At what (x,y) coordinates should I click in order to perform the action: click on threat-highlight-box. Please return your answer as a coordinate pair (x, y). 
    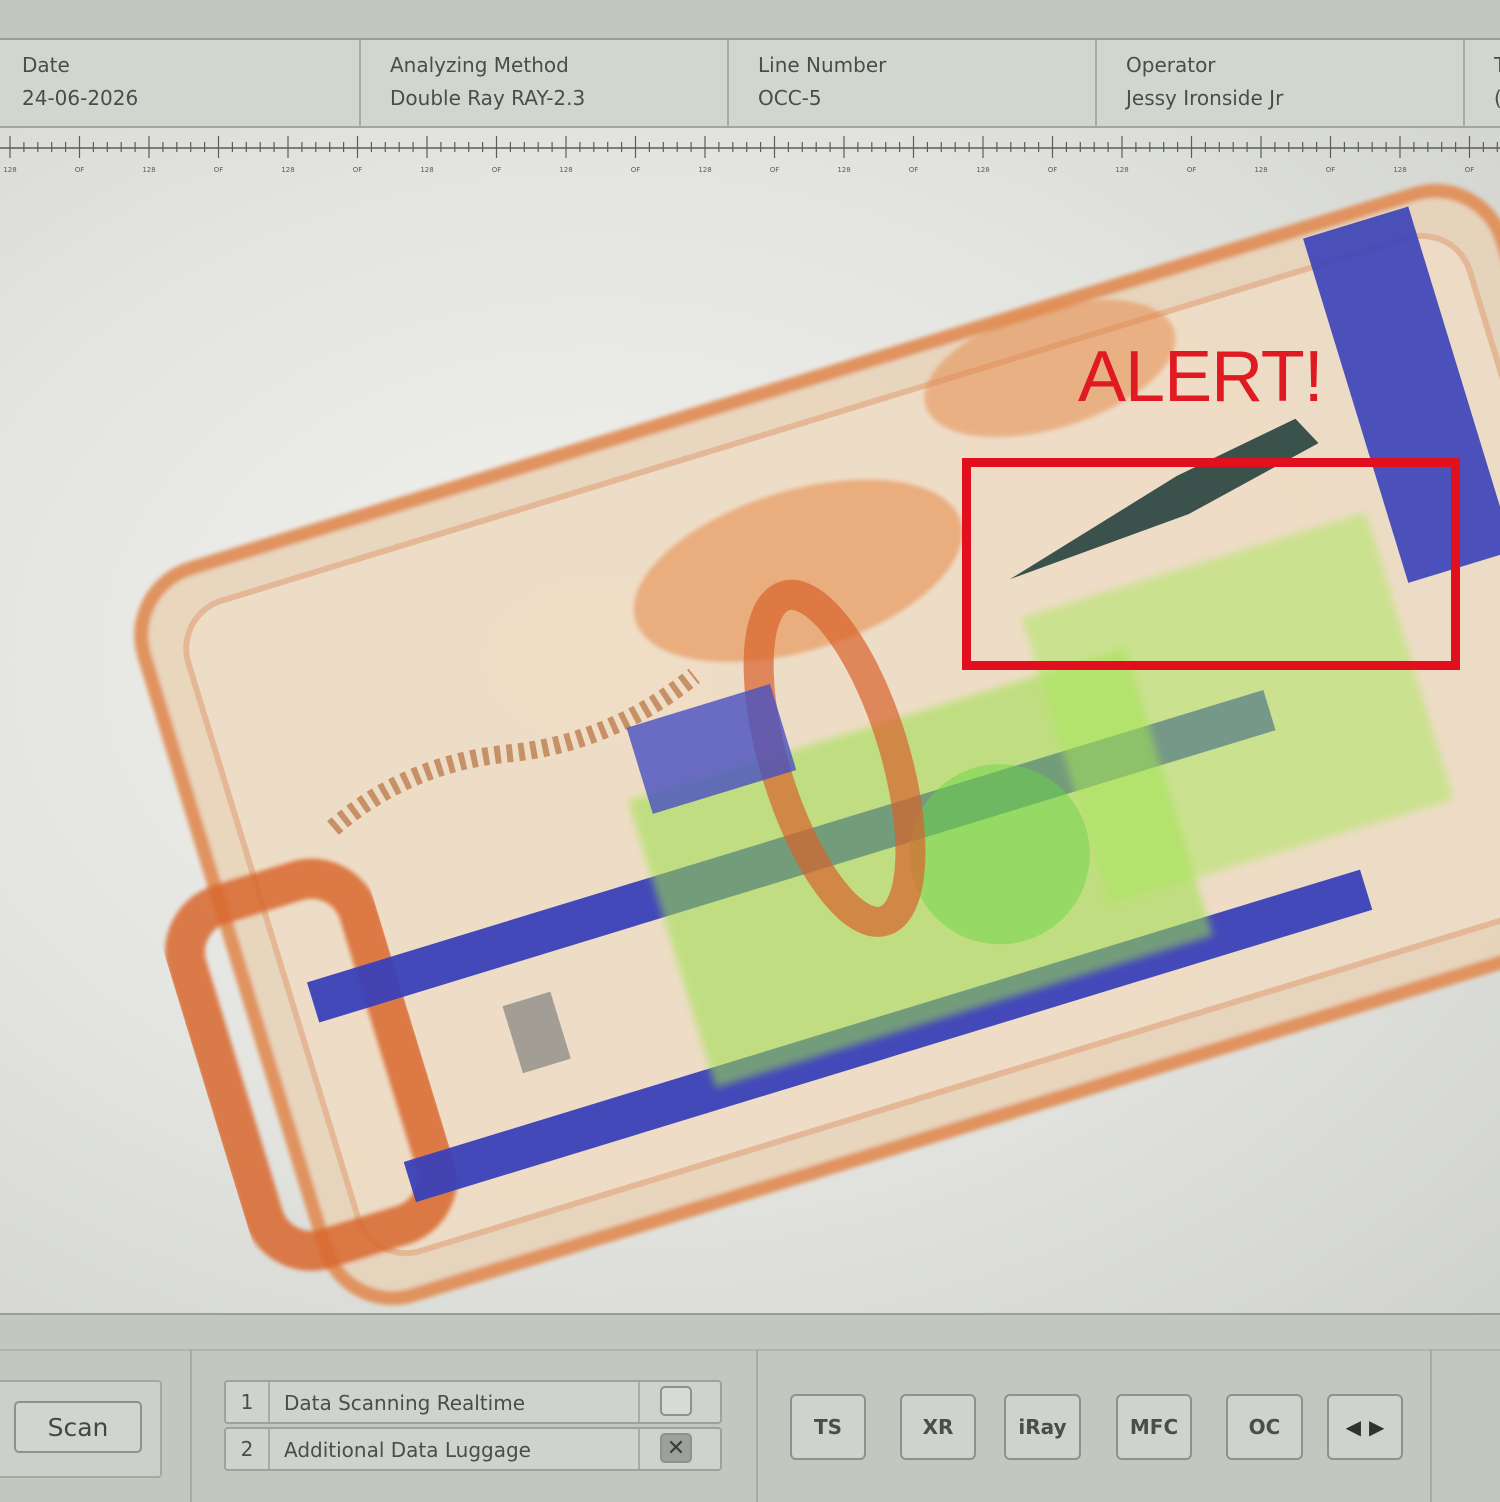
    Looking at the image, I should click on (1211, 564).